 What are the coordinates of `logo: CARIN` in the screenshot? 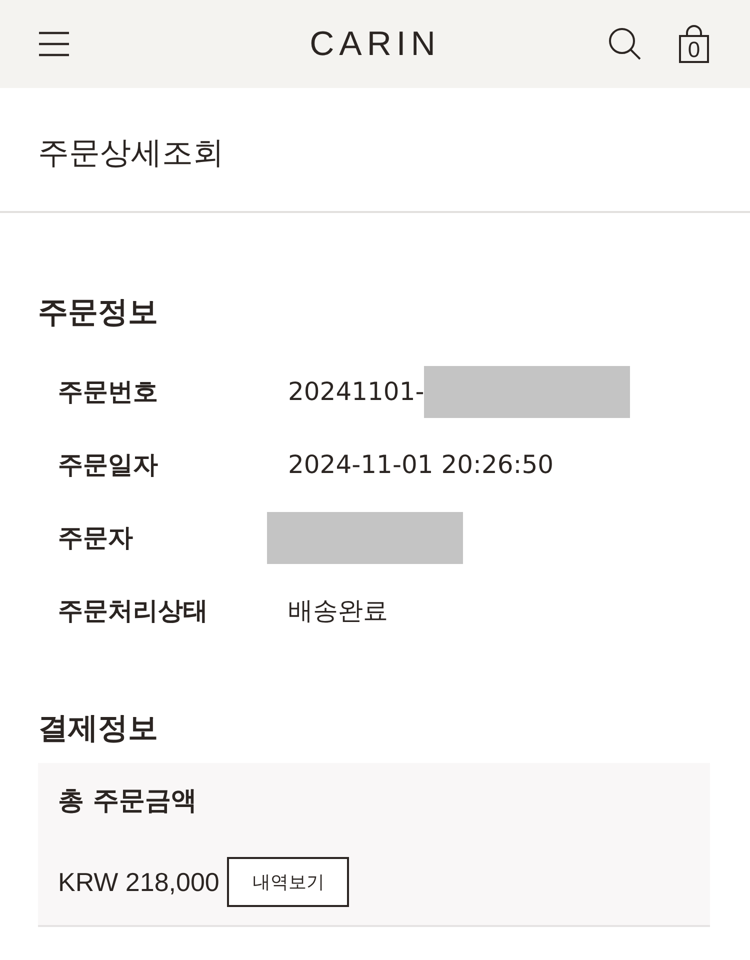 It's located at (375, 44).